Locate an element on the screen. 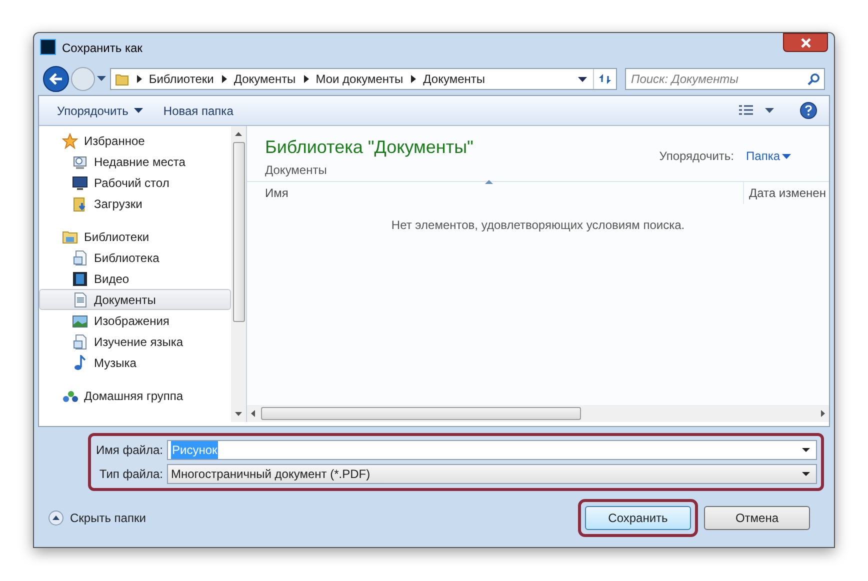 The image size is (868, 581). column-header: Дата изменен is located at coordinates (786, 193).